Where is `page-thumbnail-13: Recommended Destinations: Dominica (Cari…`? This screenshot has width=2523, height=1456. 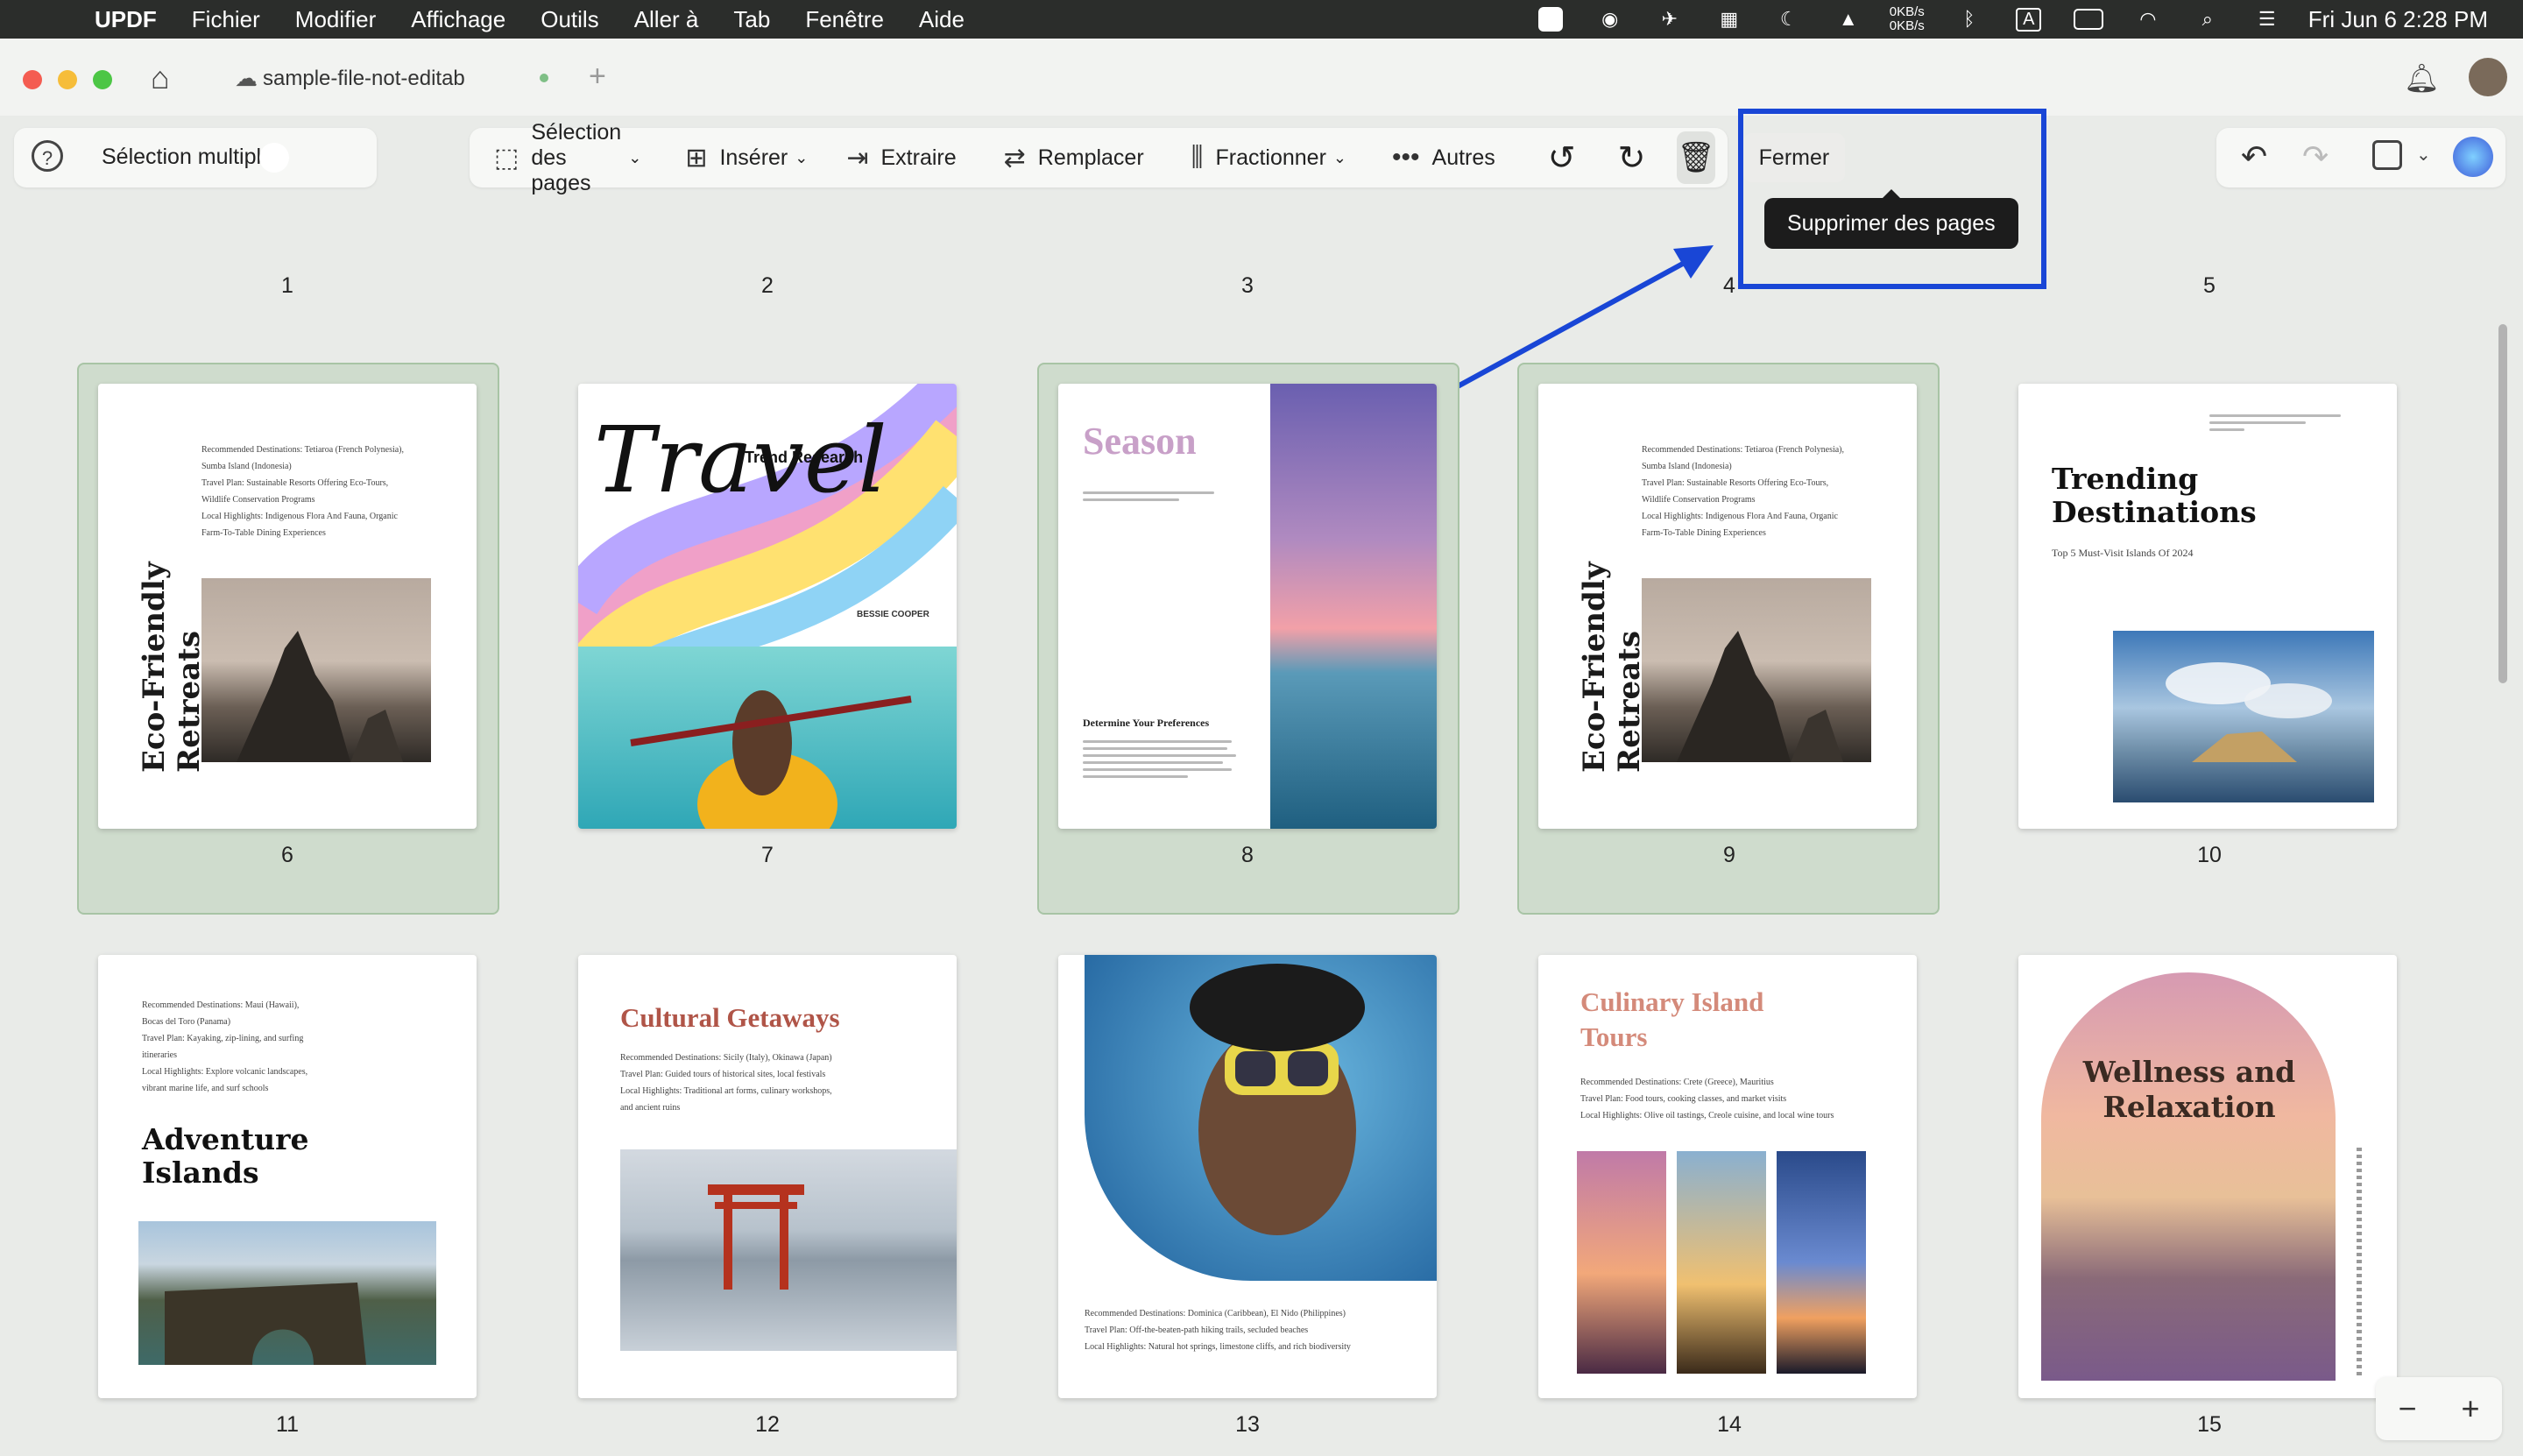
page-thumbnail-13: Recommended Destinations: Dominica (Cari… is located at coordinates (1247, 1176).